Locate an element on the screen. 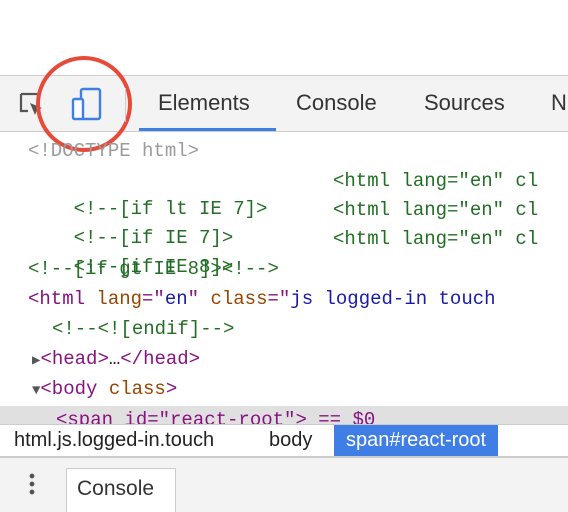  active-tab-indicator is located at coordinates (207, 129).